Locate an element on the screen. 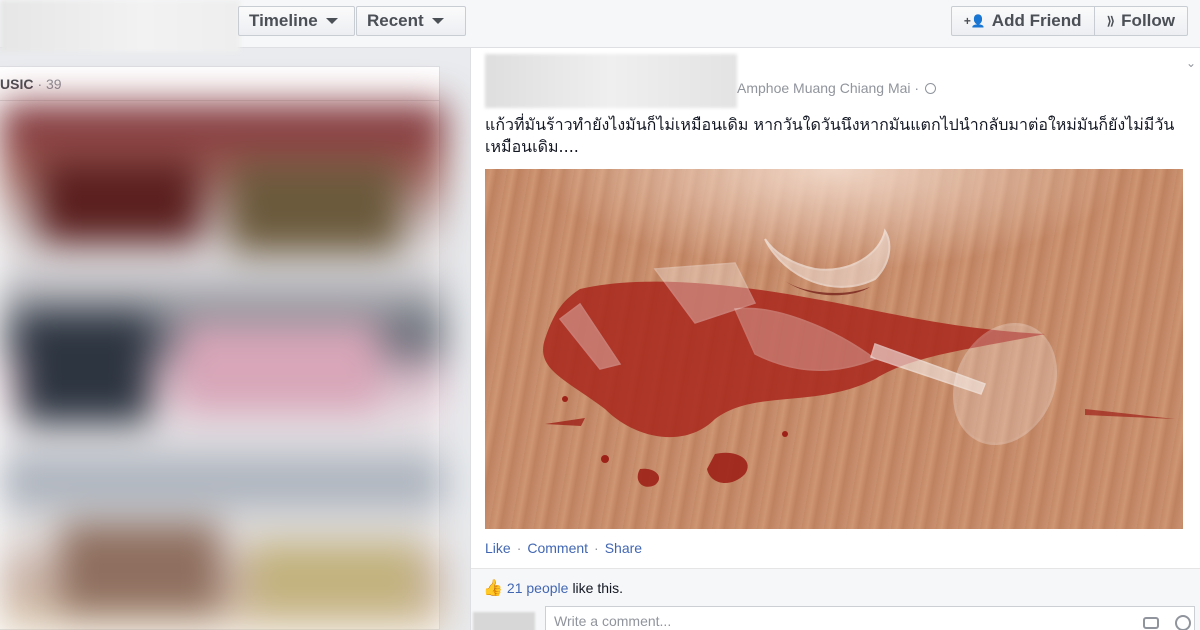 This screenshot has width=1200, height=630. avatar is located at coordinates (504, 621).